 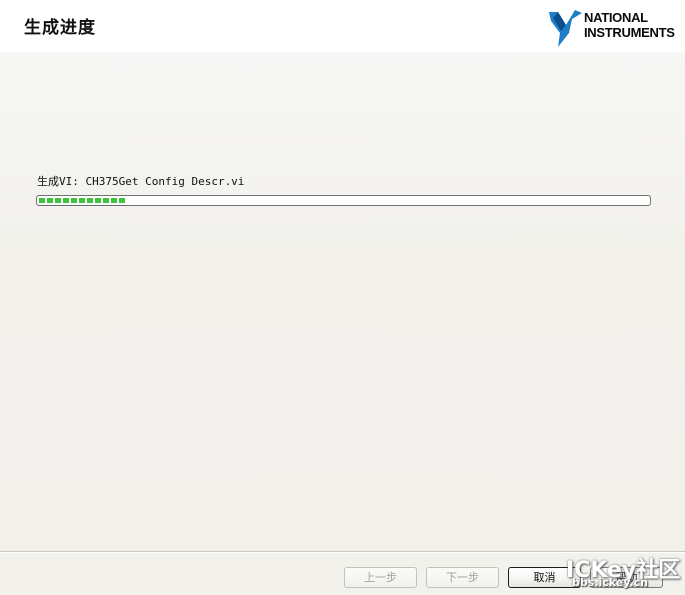 What do you see at coordinates (616, 17) in the screenshot?
I see `logo-line-1: NATIONAL` at bounding box center [616, 17].